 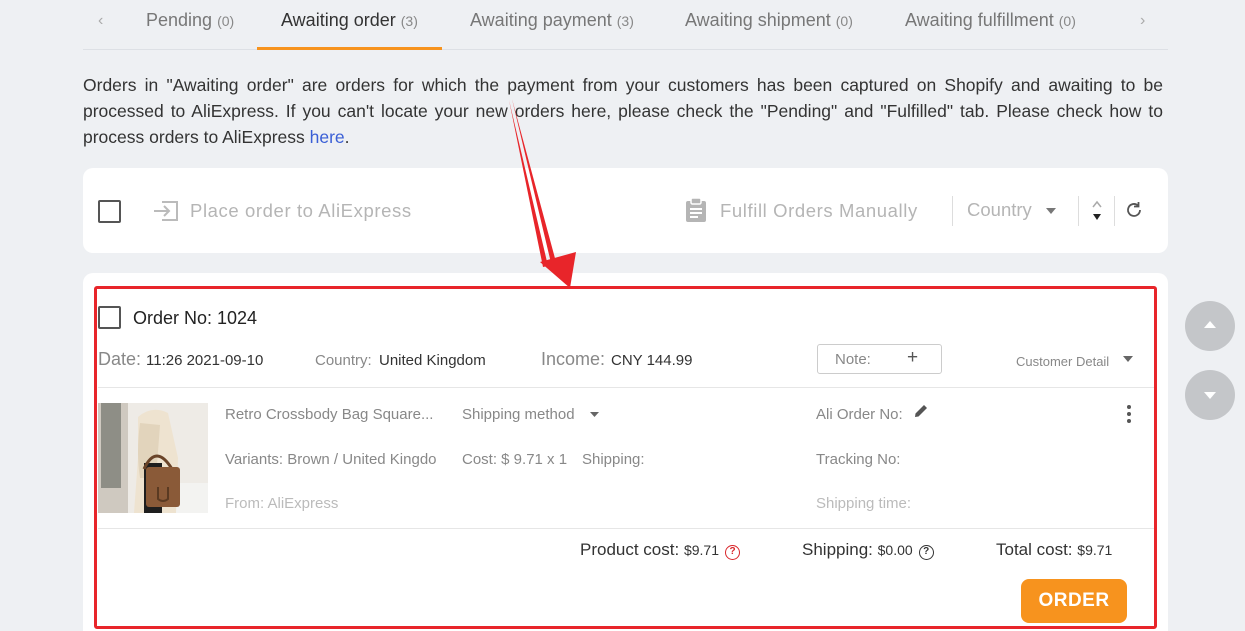 I want to click on order-button: ORDER, so click(x=1074, y=601).